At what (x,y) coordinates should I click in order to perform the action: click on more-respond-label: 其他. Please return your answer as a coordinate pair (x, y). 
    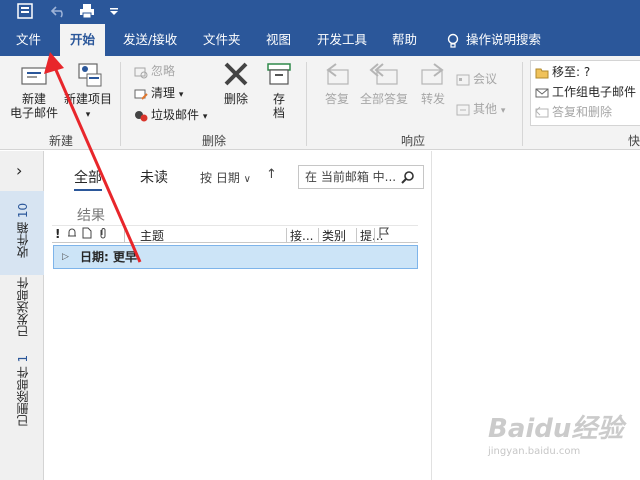
    Looking at the image, I should click on (485, 109).